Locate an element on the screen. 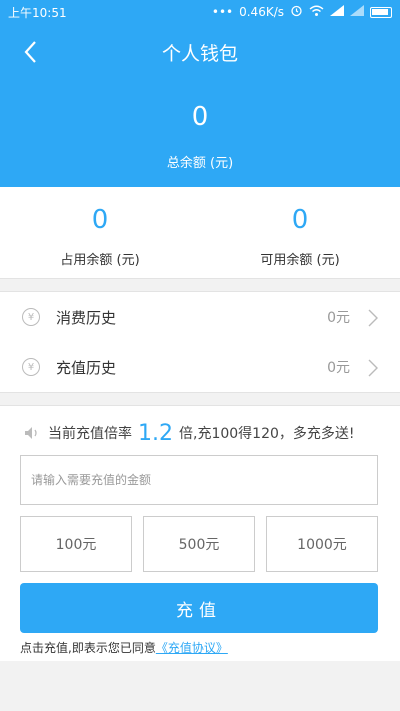  recharge-history-label: 充值历史 is located at coordinates (86, 367).